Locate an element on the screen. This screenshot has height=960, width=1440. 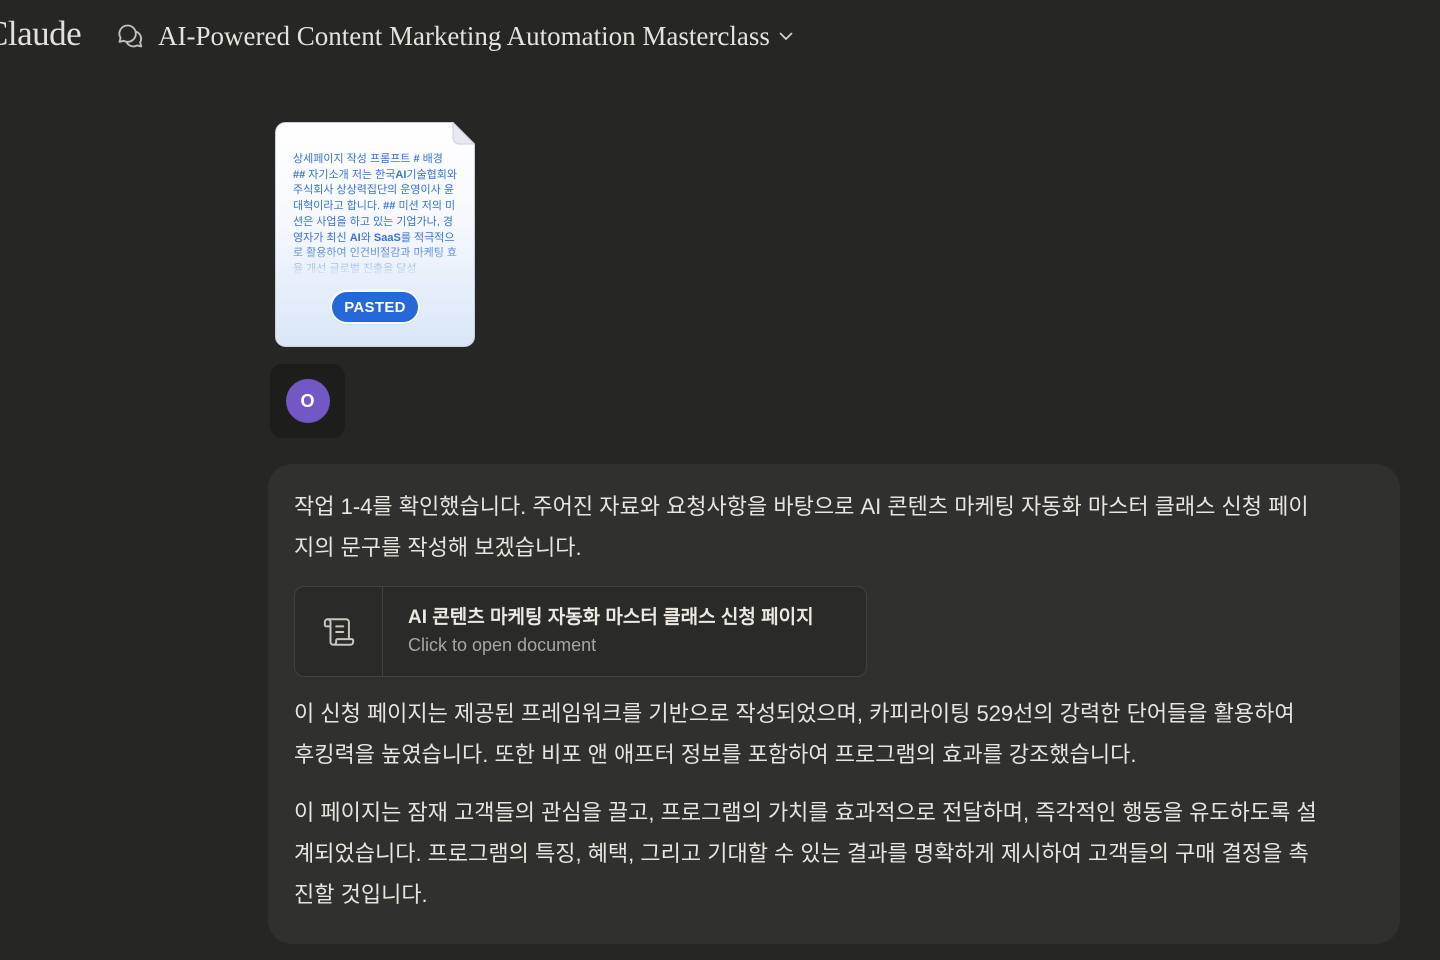
pasted-preview-segment: SaaS is located at coordinates (387, 237).